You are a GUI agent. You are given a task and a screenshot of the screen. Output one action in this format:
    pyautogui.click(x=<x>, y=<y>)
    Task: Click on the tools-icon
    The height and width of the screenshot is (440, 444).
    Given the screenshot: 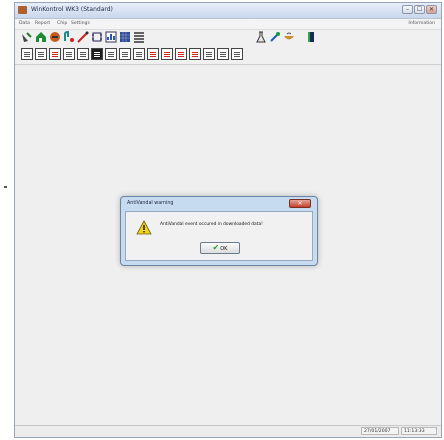 What is the action you would take?
    pyautogui.click(x=275, y=37)
    